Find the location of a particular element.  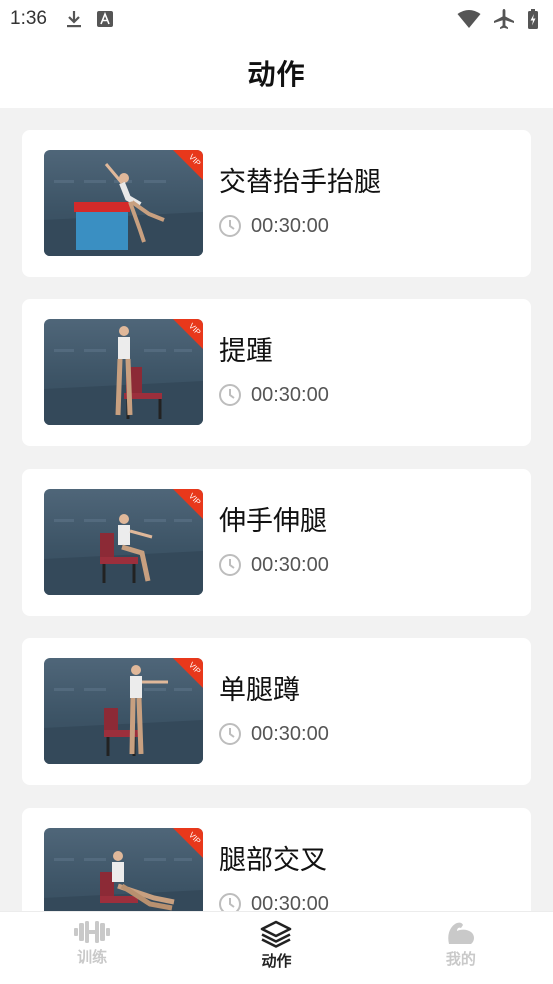

airplane-icon is located at coordinates (504, 19).